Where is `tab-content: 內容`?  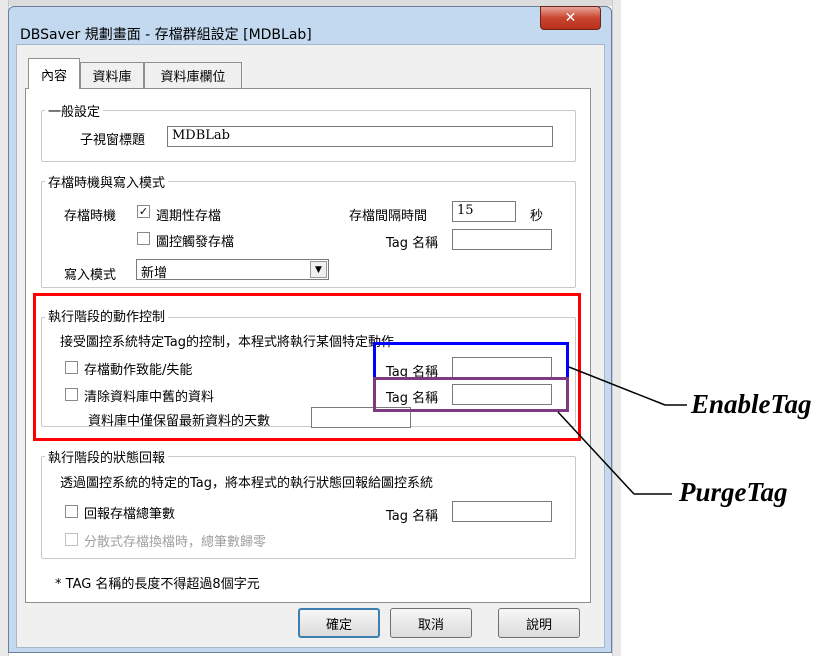 tab-content: 內容 is located at coordinates (54, 73).